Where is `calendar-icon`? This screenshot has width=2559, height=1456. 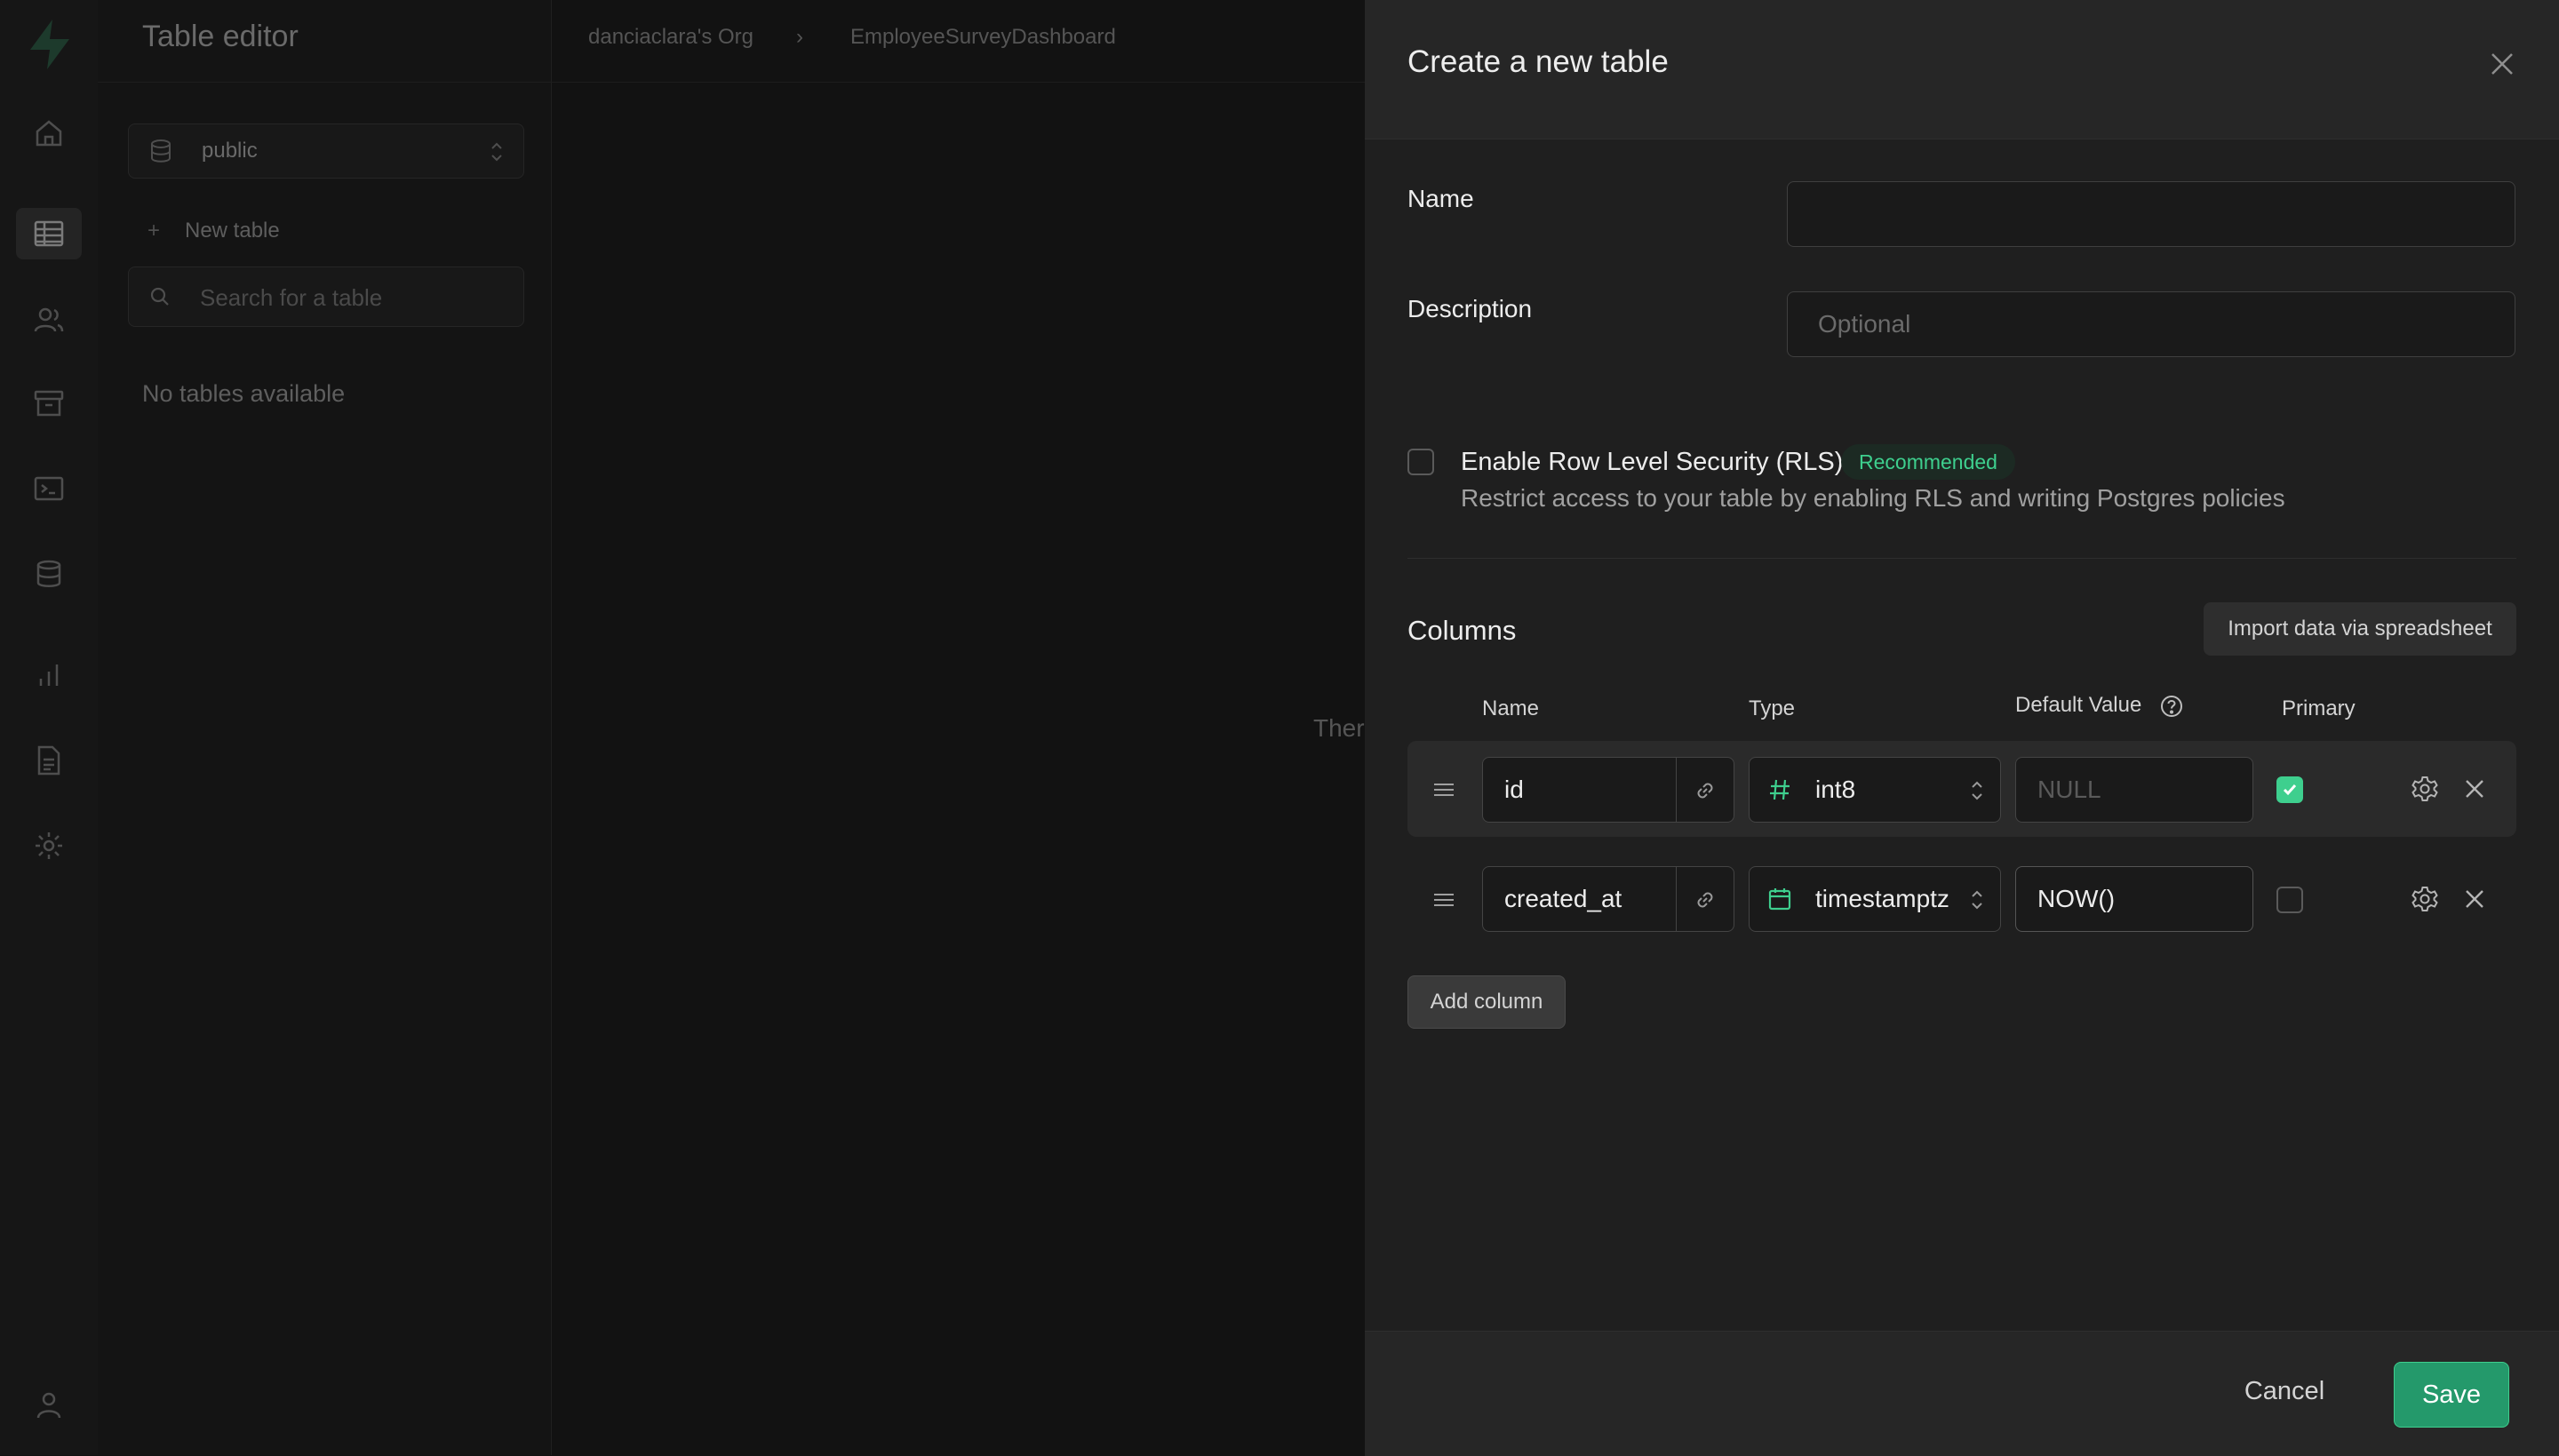 calendar-icon is located at coordinates (1779, 899).